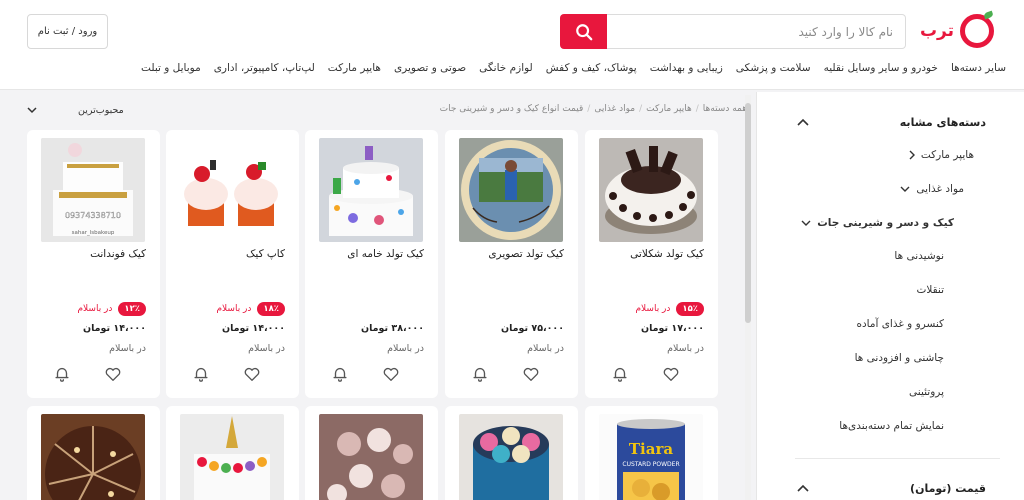 The width and height of the screenshot is (1024, 500). What do you see at coordinates (756, 31) in the screenshot?
I see `search-input` at bounding box center [756, 31].